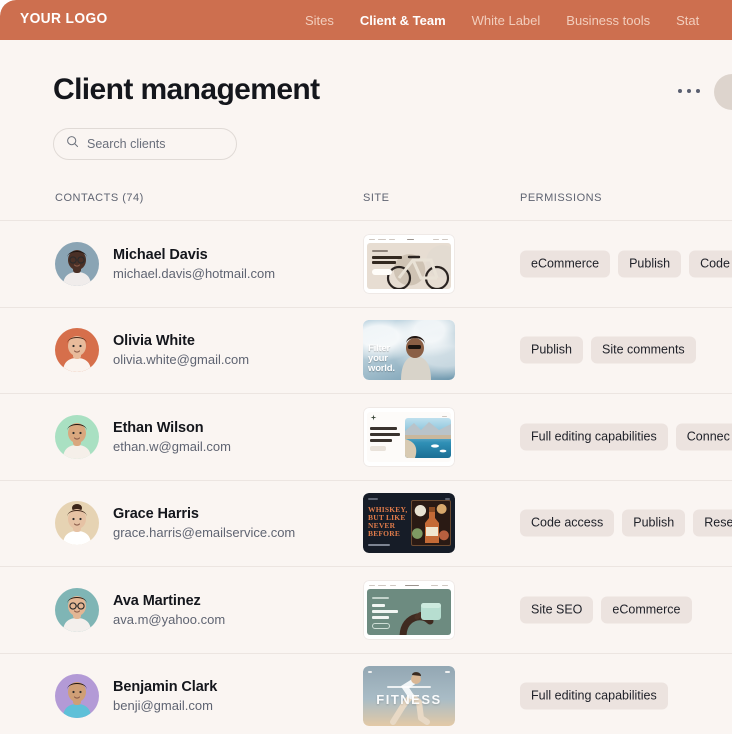 The image size is (732, 734). I want to click on contact-name: Michael Davis, so click(160, 254).